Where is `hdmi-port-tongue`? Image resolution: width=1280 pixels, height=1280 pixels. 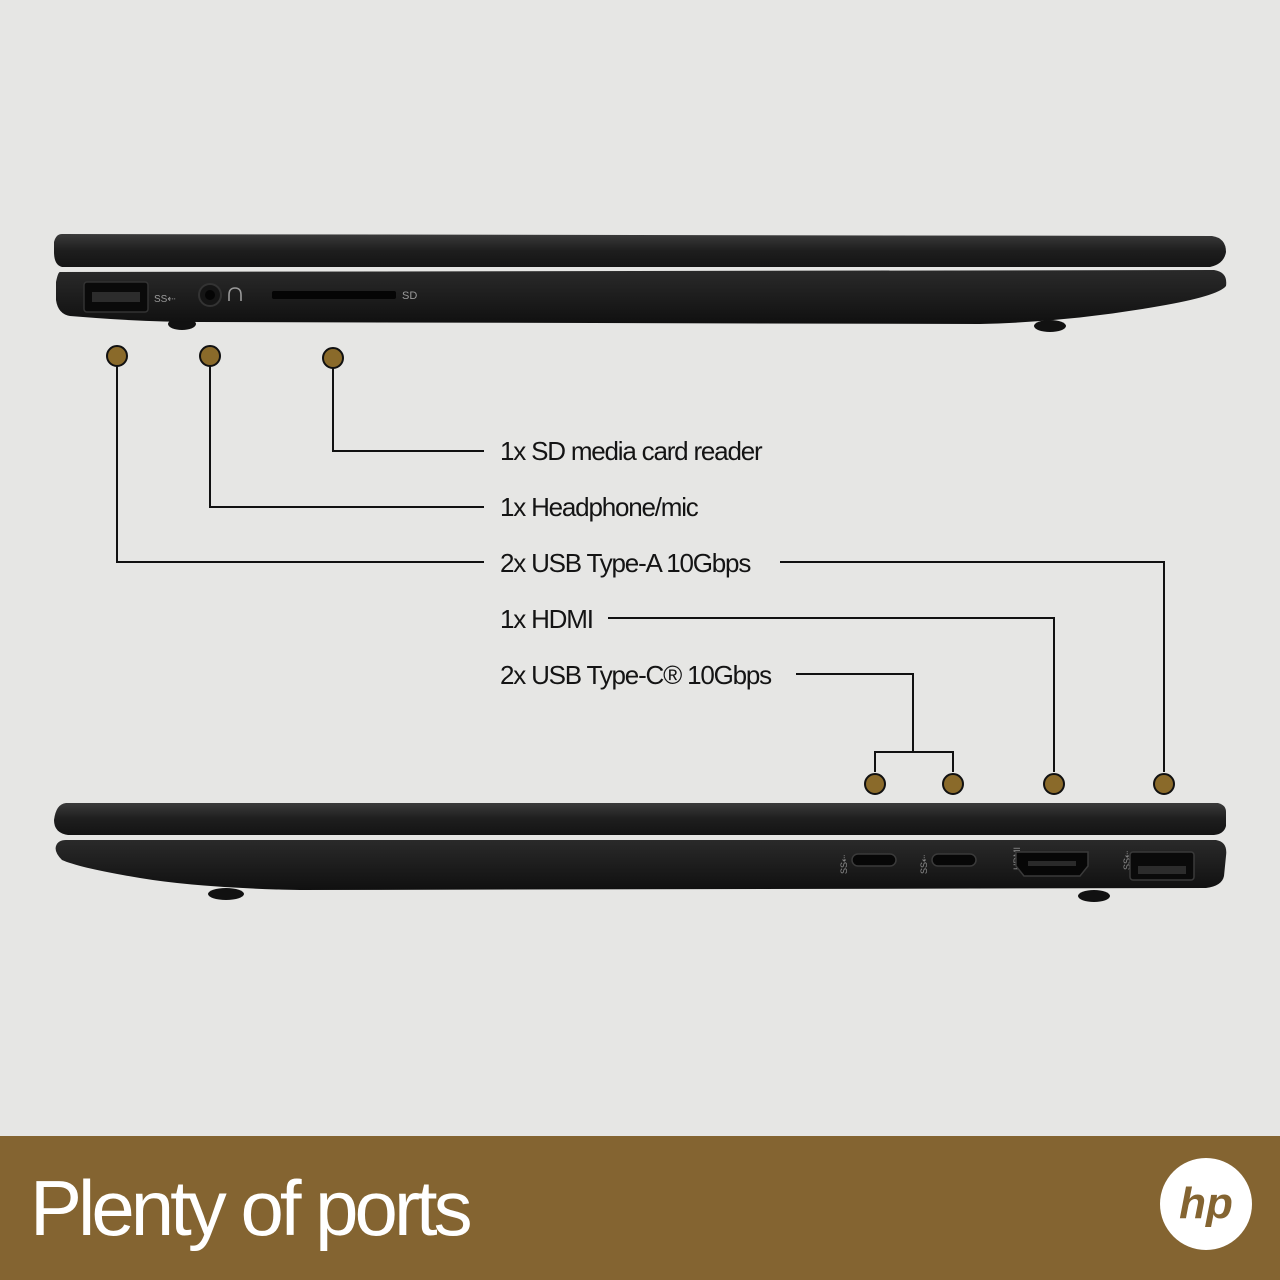 hdmi-port-tongue is located at coordinates (1052, 863).